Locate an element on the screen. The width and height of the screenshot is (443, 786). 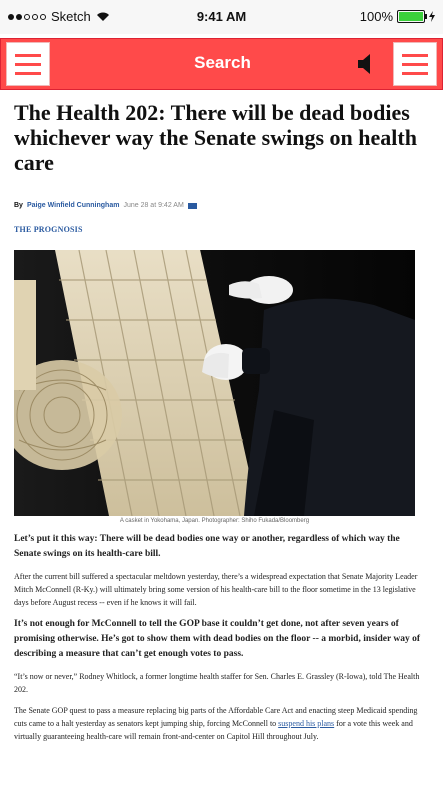
email-icon is located at coordinates (192, 205).